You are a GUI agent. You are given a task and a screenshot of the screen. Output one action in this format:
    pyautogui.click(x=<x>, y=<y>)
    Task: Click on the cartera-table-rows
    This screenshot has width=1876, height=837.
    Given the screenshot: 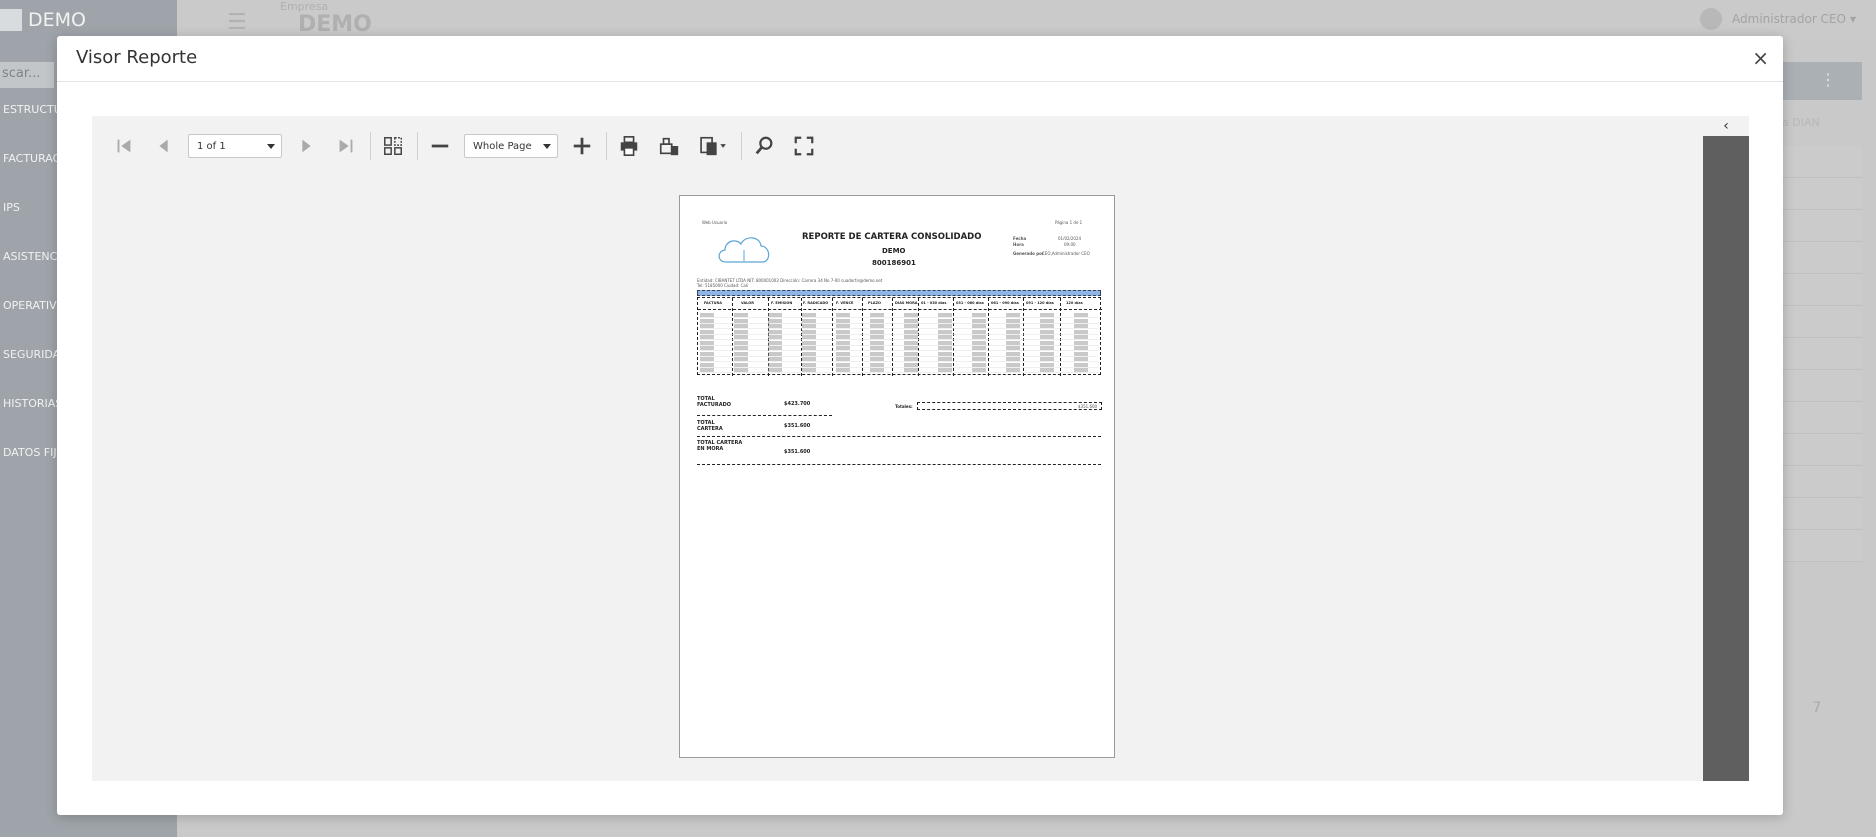 What is the action you would take?
    pyautogui.click(x=899, y=343)
    